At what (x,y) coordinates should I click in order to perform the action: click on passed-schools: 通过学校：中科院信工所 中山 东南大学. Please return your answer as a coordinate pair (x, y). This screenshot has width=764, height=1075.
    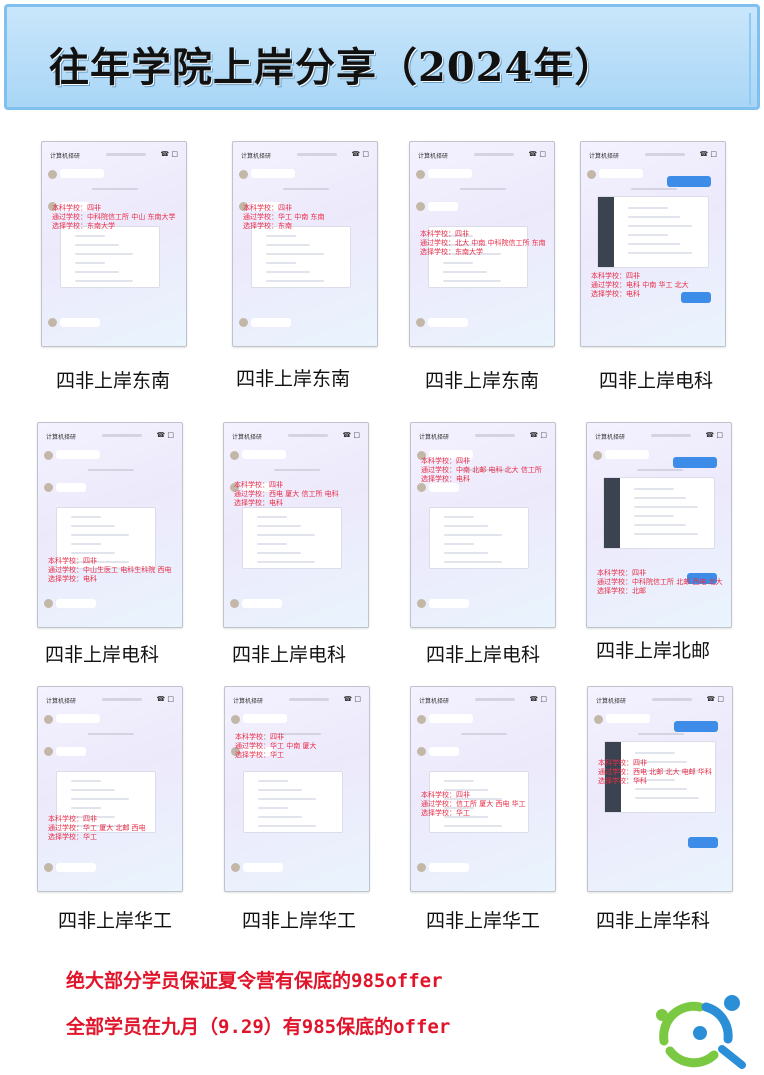
    Looking at the image, I should click on (113, 217).